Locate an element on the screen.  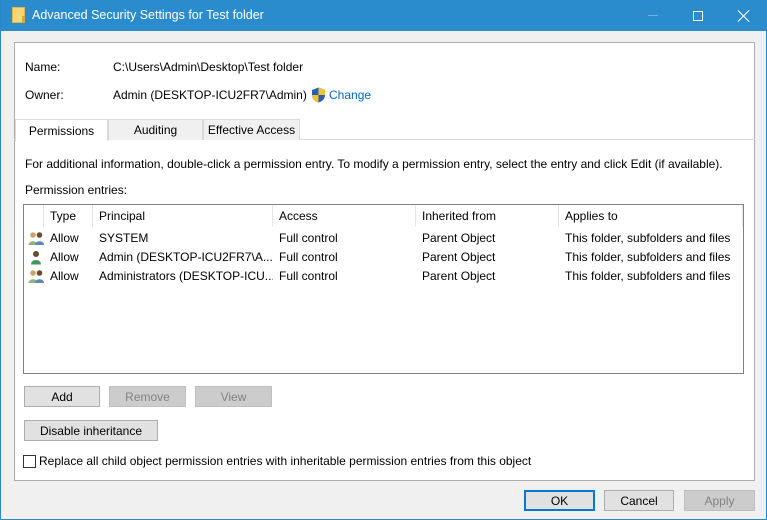
owner-value: Admin (DESKTOP-ICU2FR7\Admin) is located at coordinates (210, 95).